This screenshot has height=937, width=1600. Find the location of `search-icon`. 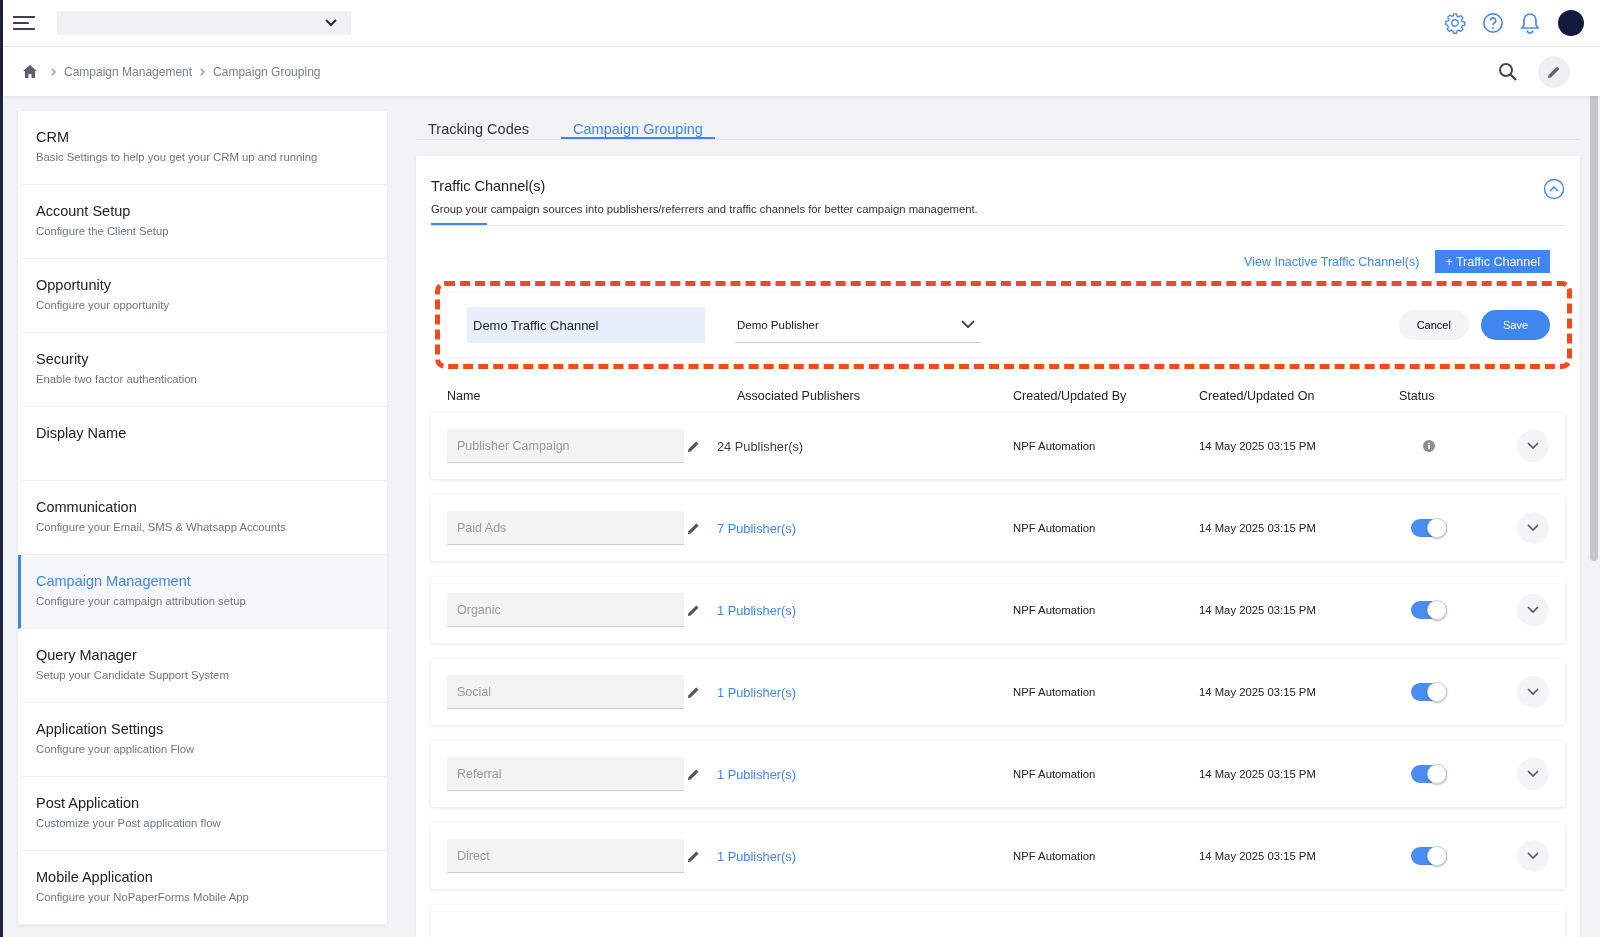

search-icon is located at coordinates (1508, 71).